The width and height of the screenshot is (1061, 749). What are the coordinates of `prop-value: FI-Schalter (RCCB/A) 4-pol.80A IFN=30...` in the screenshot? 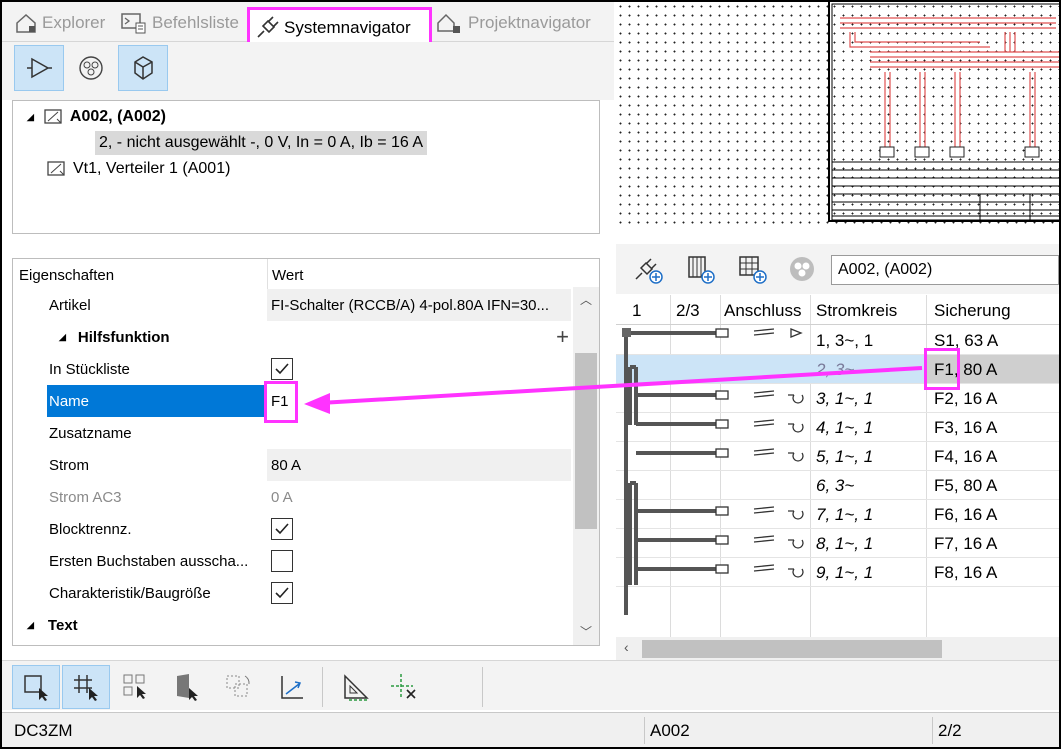 It's located at (419, 305).